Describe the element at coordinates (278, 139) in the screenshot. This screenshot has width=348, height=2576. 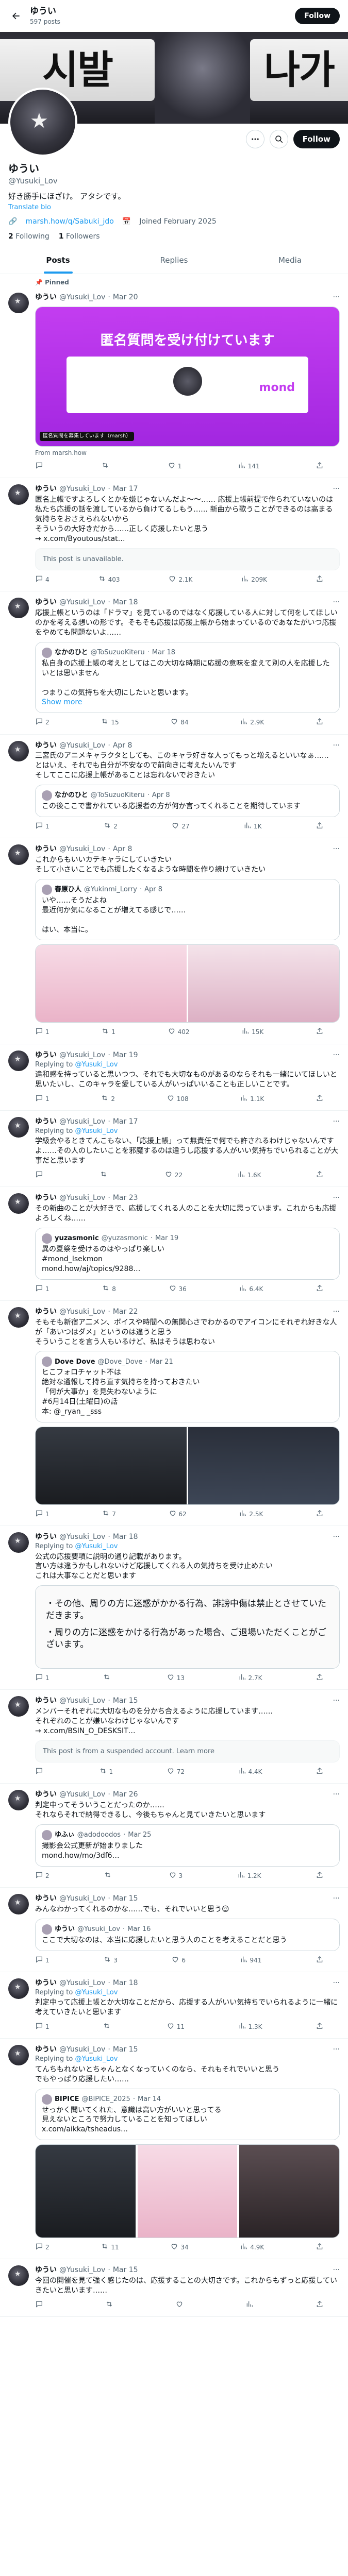
I see `search-icon` at that location.